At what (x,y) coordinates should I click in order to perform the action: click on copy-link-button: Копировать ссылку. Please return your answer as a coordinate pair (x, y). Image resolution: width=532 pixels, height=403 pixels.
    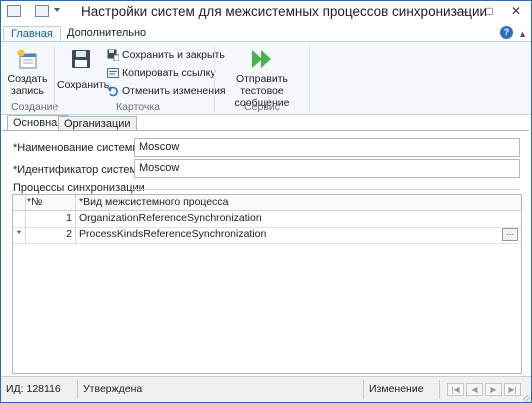
    Looking at the image, I should click on (161, 73).